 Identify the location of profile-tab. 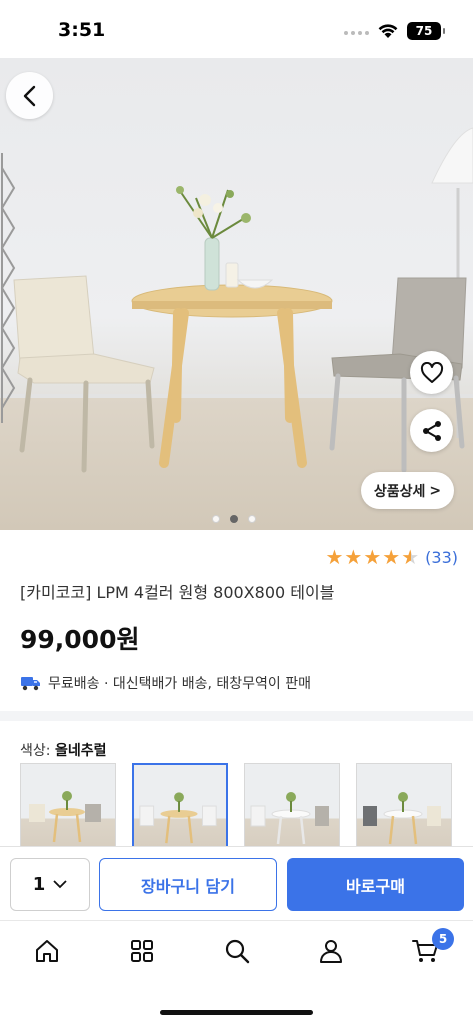
(331, 951).